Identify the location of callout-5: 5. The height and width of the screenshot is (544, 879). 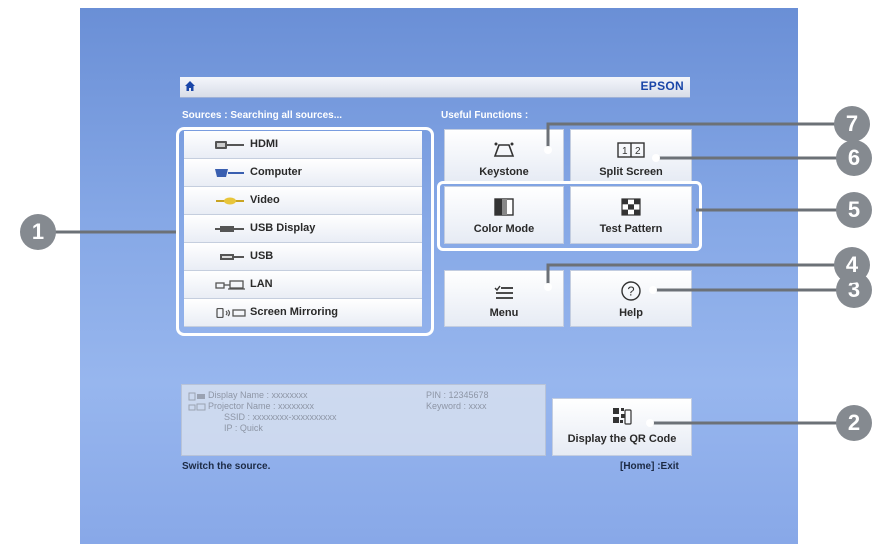
(854, 210).